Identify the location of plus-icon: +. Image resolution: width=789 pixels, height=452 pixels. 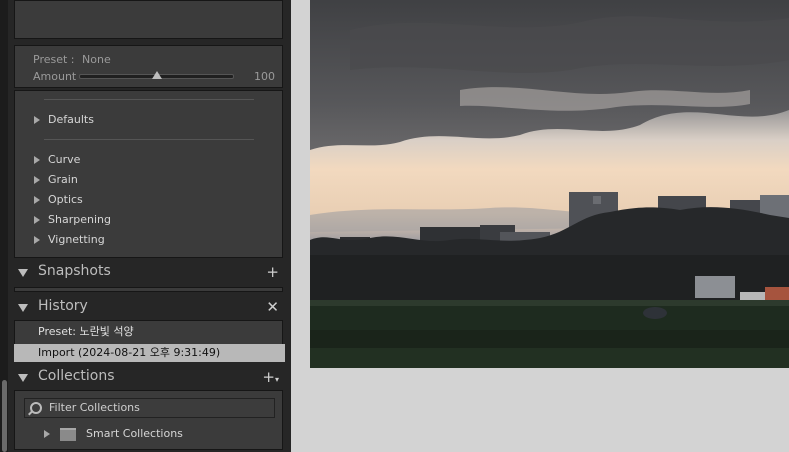
(272, 272).